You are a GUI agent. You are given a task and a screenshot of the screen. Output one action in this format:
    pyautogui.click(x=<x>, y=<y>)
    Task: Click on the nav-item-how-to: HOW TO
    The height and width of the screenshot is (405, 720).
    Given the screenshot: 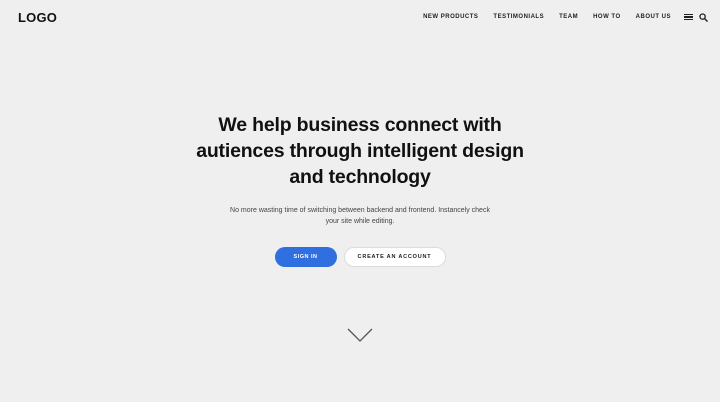 What is the action you would take?
    pyautogui.click(x=607, y=17)
    